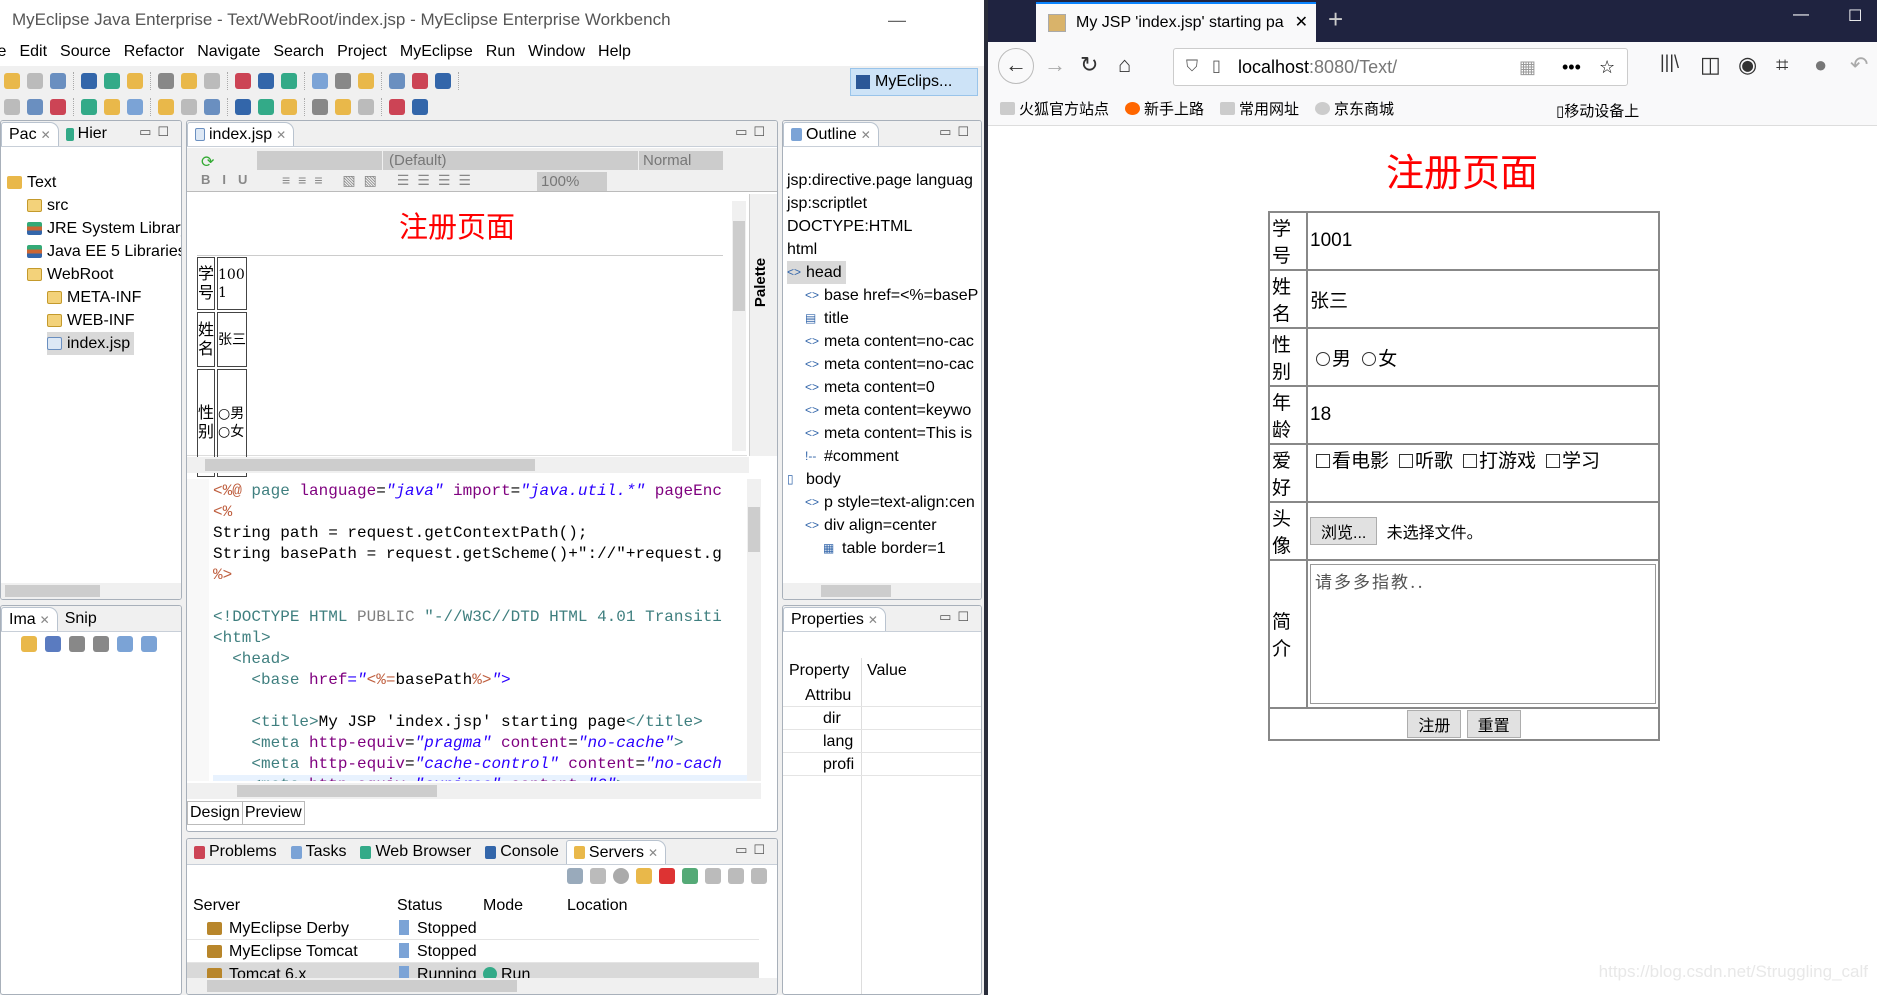 This screenshot has width=1877, height=995. Describe the element at coordinates (206, 283) in the screenshot. I see `design-cell-label: 学号` at that location.